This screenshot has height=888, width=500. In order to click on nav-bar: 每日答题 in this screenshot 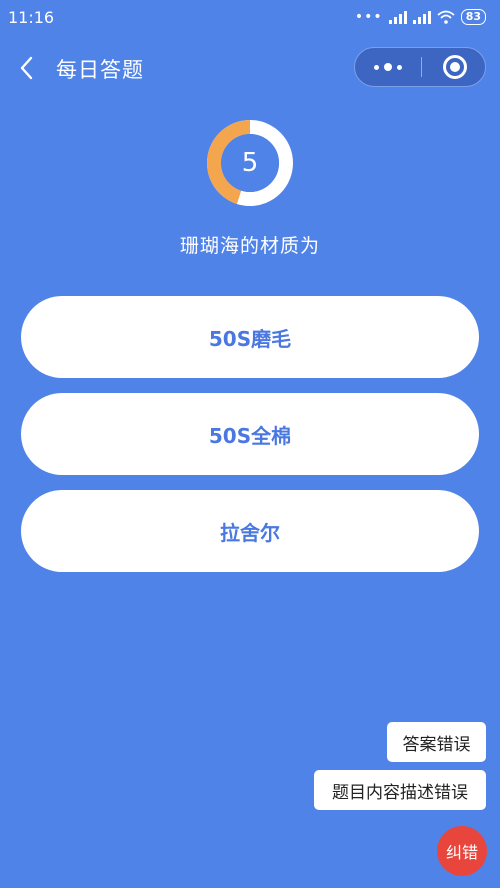, I will do `click(250, 68)`.